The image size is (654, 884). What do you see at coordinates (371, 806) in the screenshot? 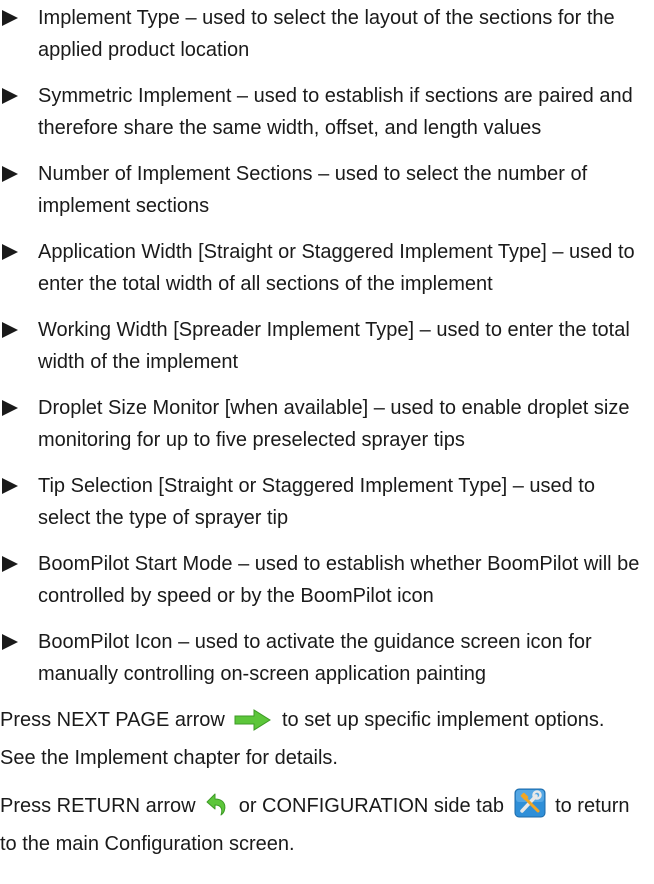
I see `return-text-middle: or CONFIGURATION side tab` at bounding box center [371, 806].